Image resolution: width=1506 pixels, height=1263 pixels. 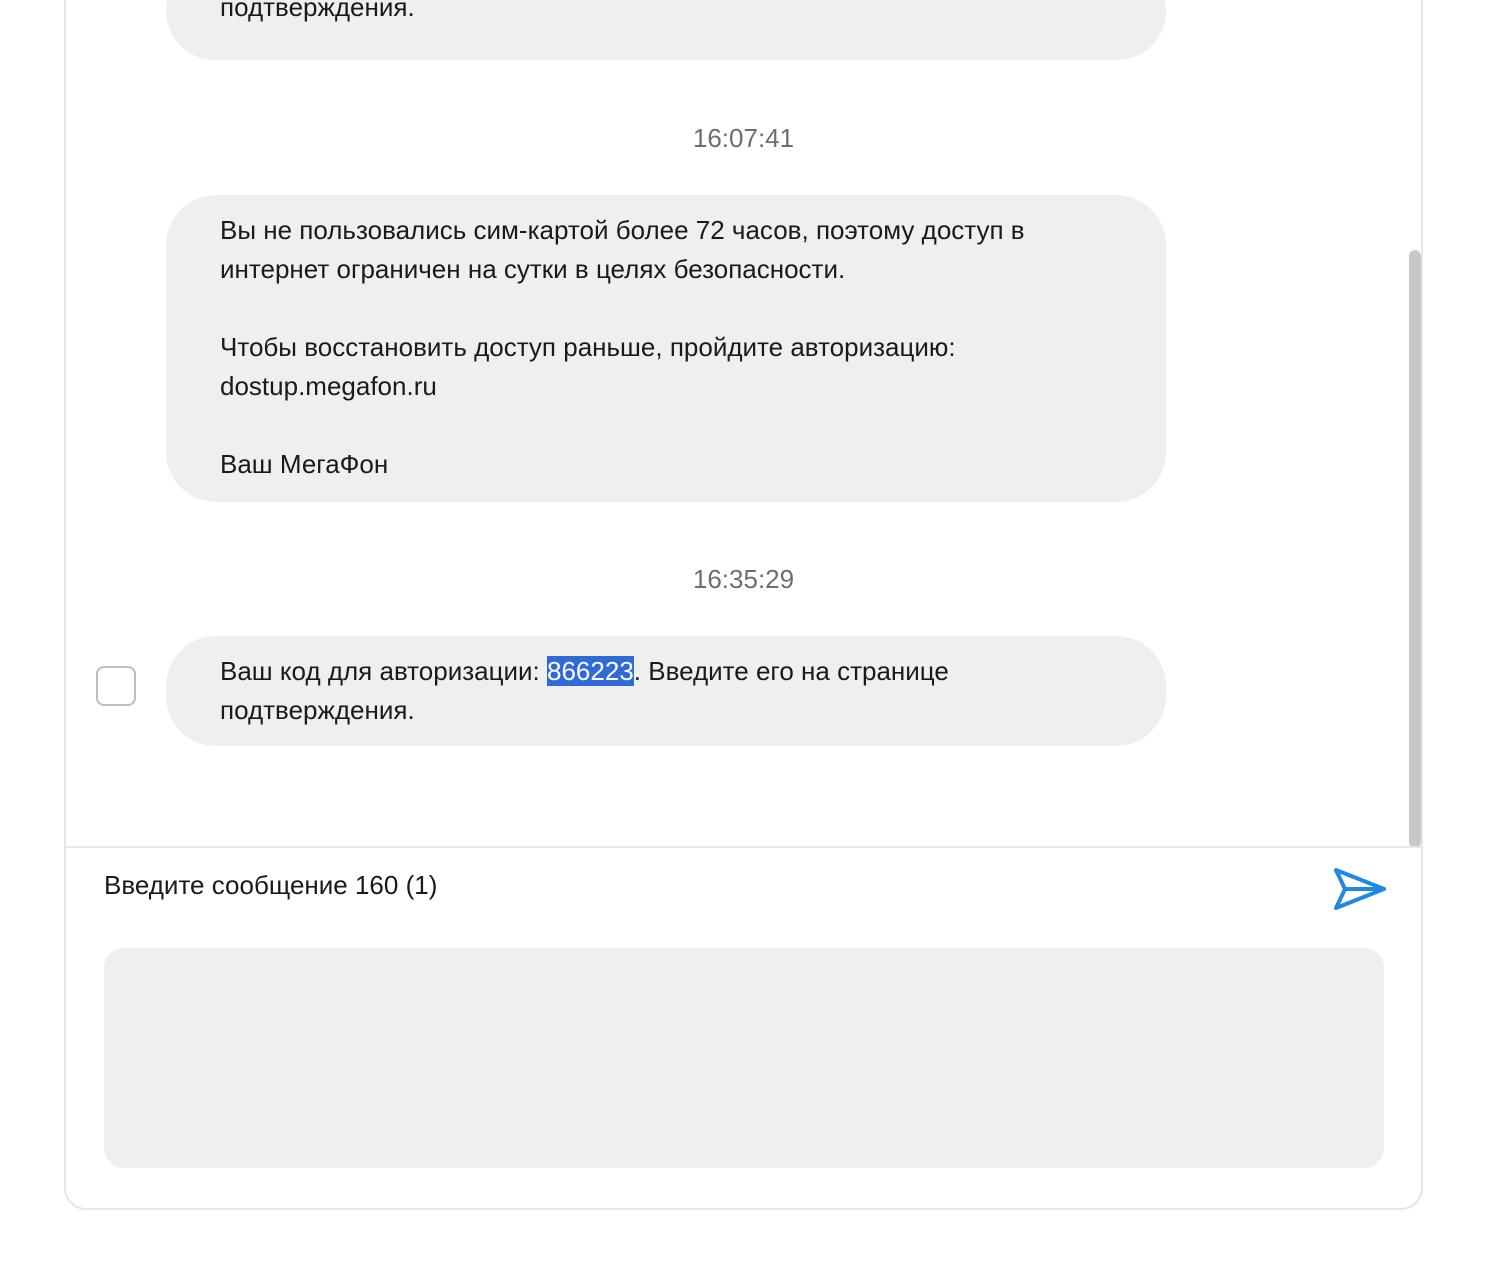 I want to click on compose-label: Введите сообщение 160 (1), so click(x=271, y=885).